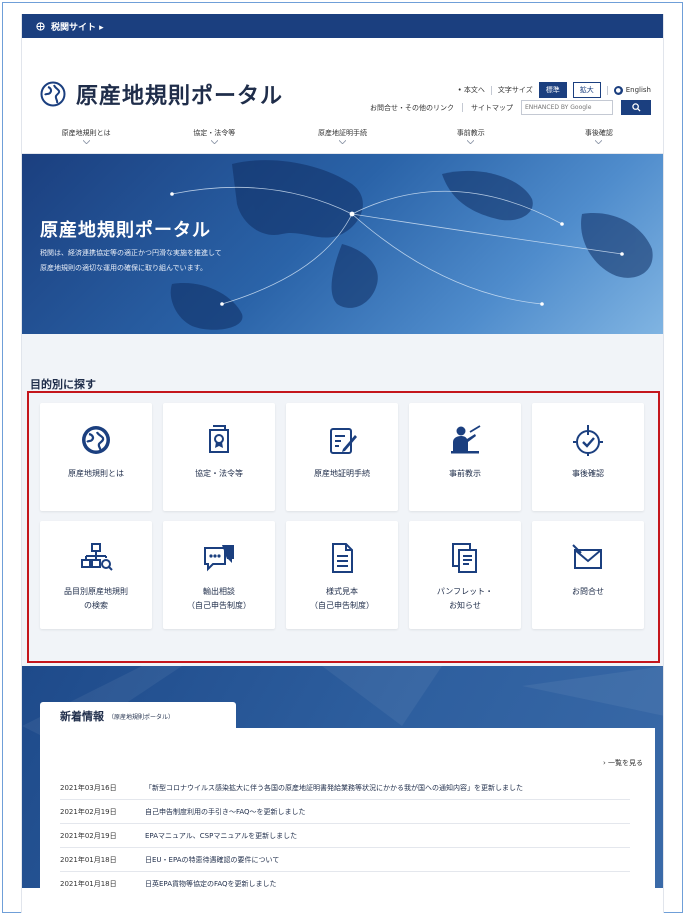 Image resolution: width=685 pixels, height=915 pixels. Describe the element at coordinates (97, 557) in the screenshot. I see `hierarchy-search-icon` at that location.